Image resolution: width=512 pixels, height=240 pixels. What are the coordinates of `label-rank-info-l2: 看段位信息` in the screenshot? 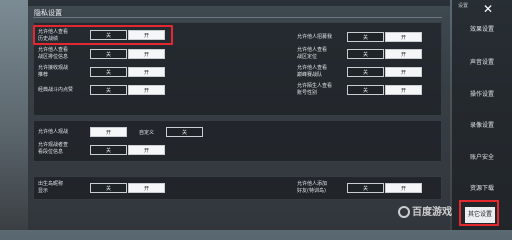 It's located at (51, 152).